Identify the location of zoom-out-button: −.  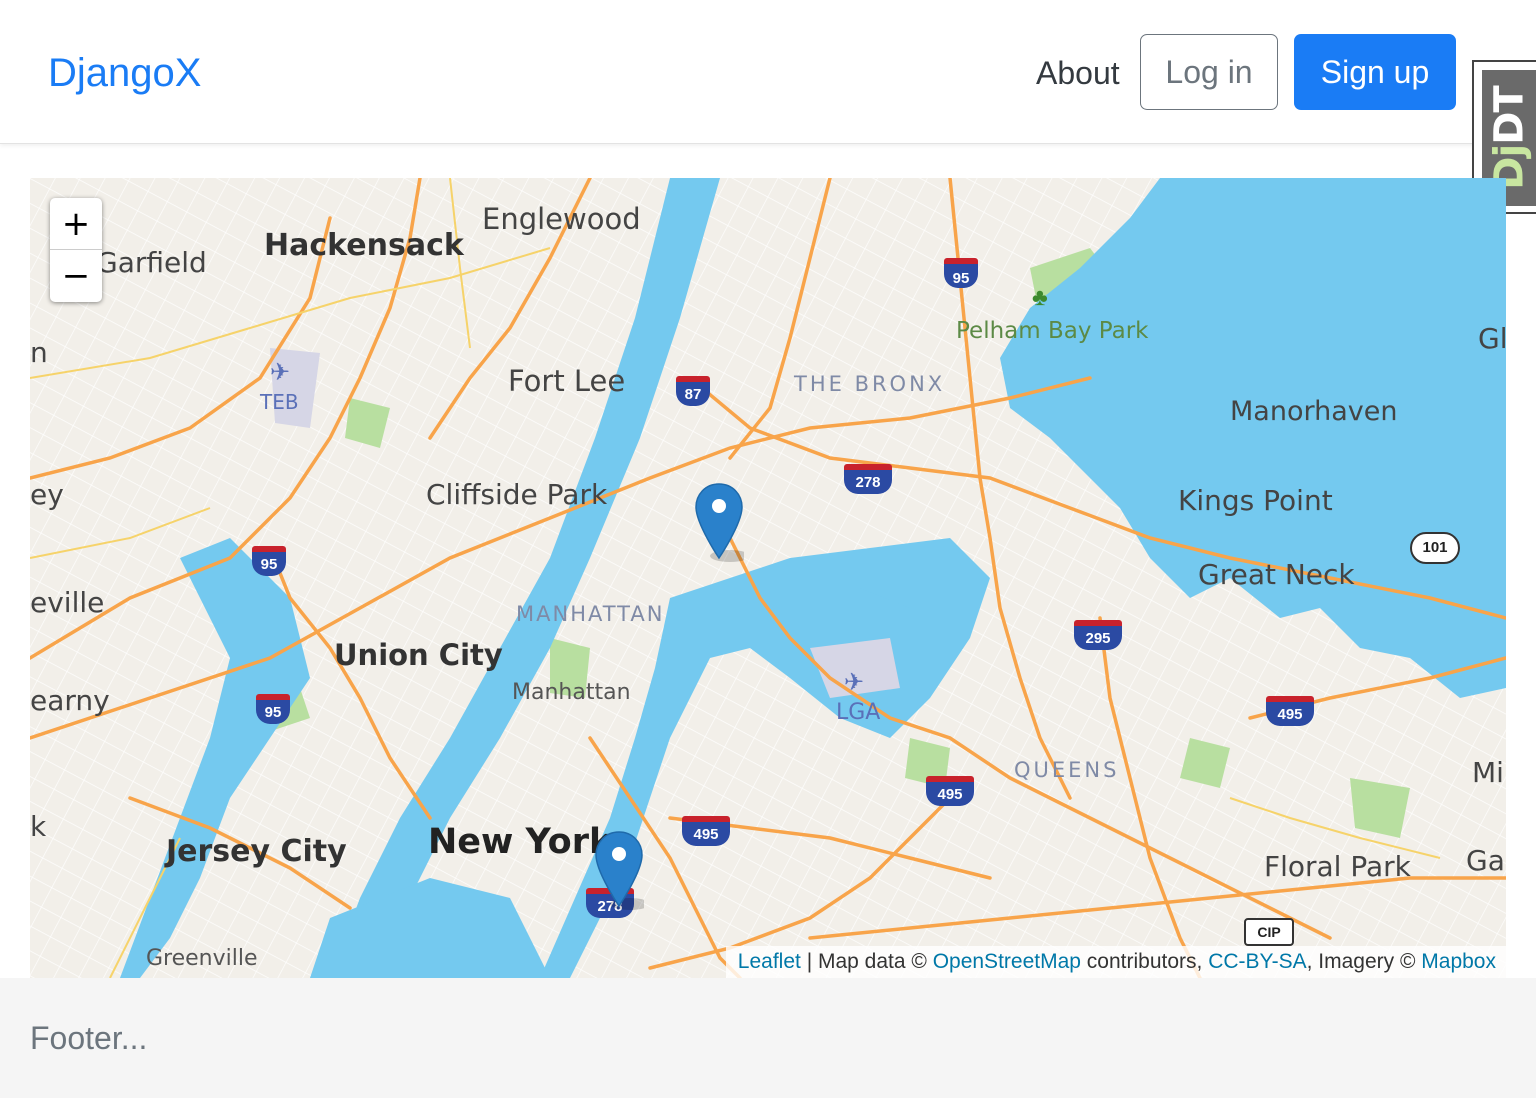
(76, 276).